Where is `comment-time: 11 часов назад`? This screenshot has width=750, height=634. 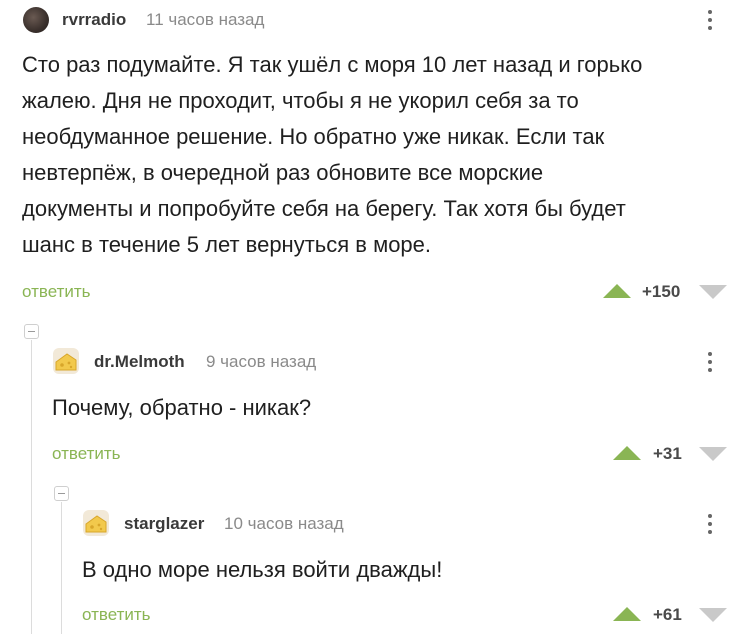
comment-time: 11 часов назад is located at coordinates (205, 19).